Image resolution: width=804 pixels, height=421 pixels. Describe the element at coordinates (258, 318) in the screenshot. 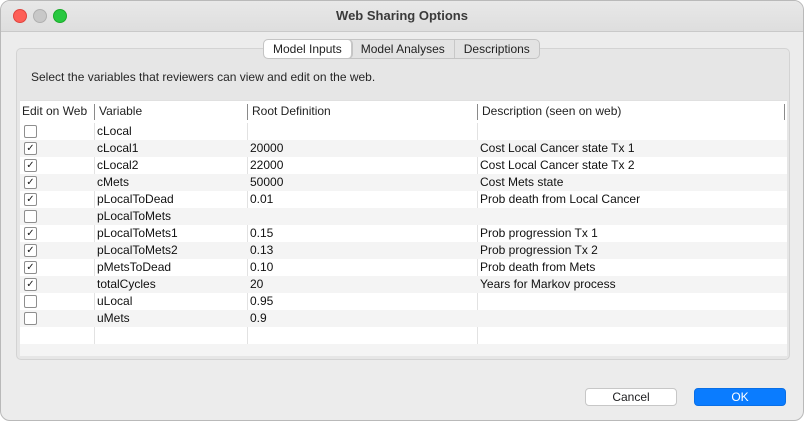

I see `root-definition-cell: 0.9` at that location.